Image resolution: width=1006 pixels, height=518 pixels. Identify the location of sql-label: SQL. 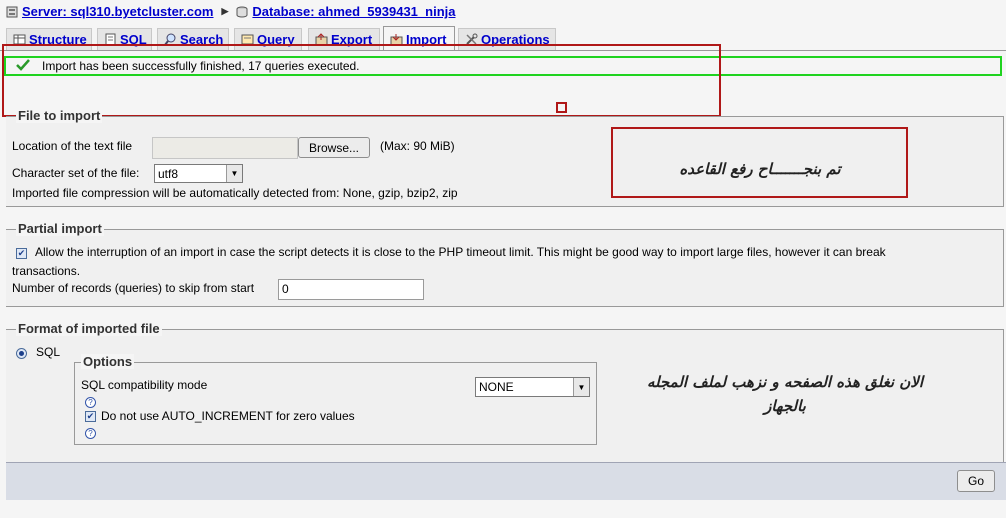
(48, 352).